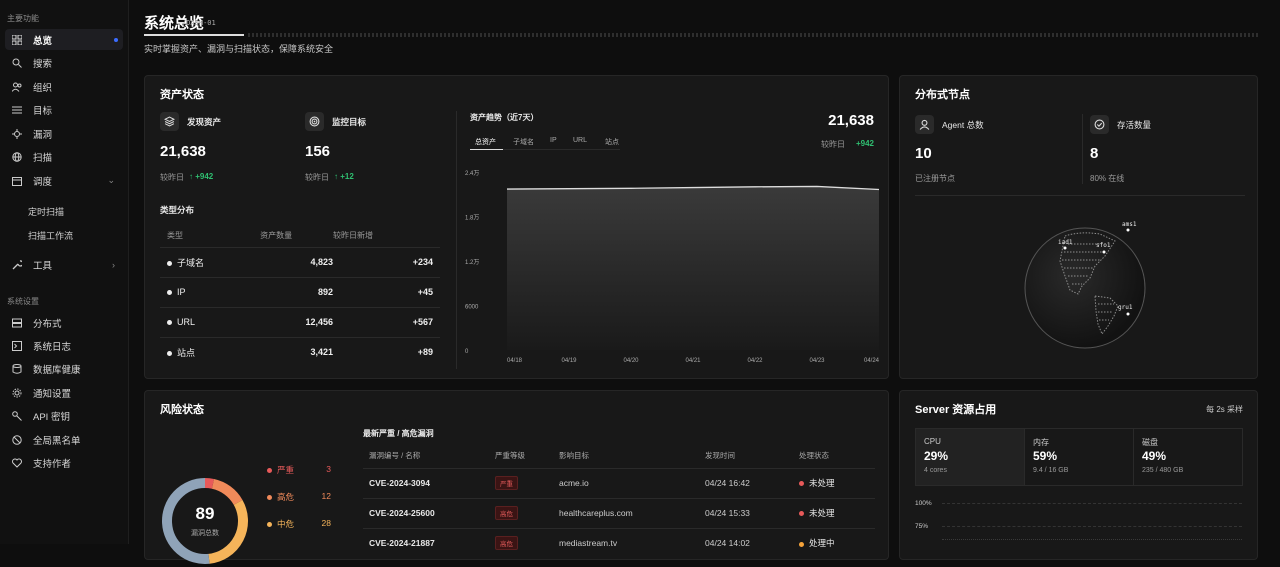 The image size is (1280, 567). Describe the element at coordinates (276, 236) in the screenshot. I see `col-count: 资产数量` at that location.